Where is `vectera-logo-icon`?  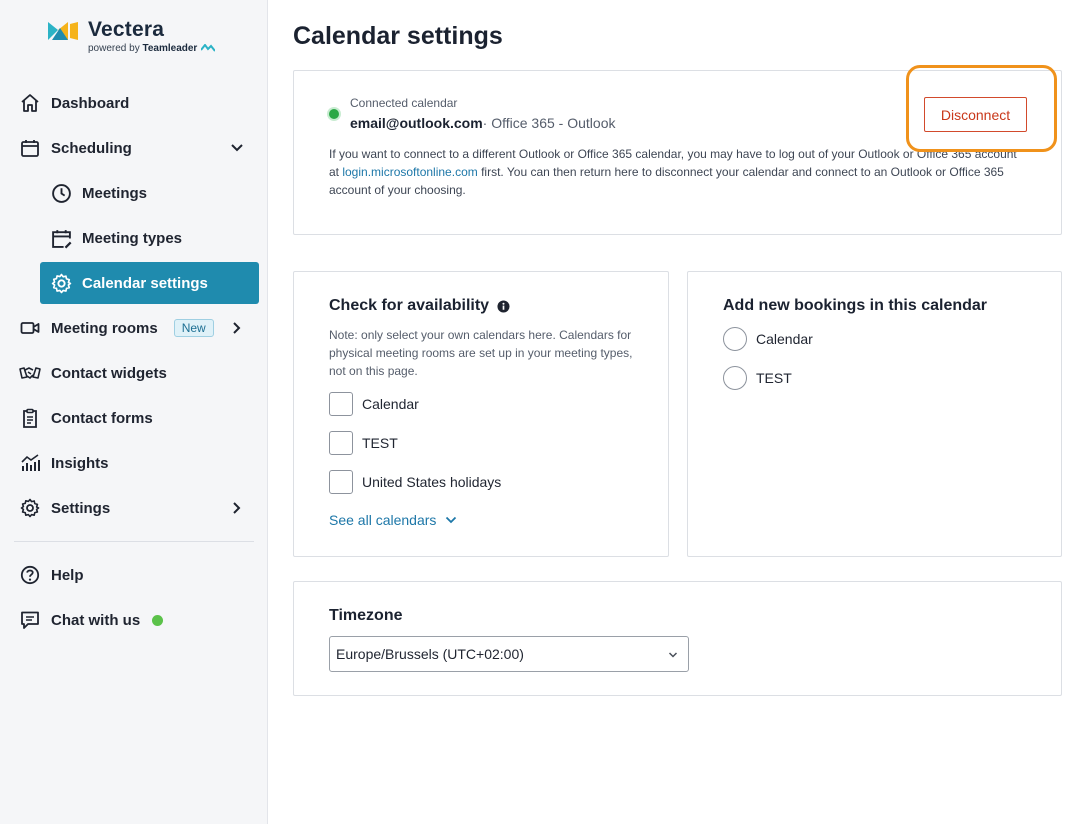
vectera-logo-icon is located at coordinates (63, 31).